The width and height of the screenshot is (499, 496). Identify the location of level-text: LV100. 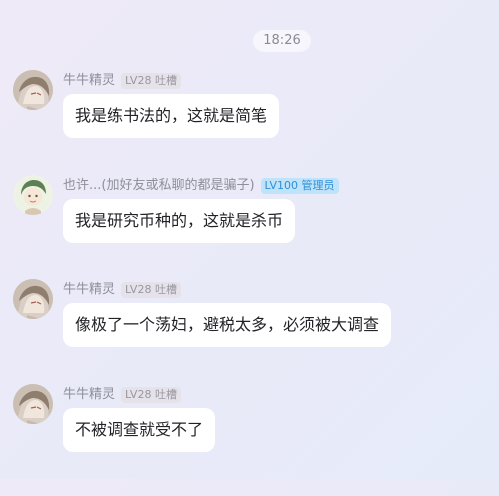
(281, 185).